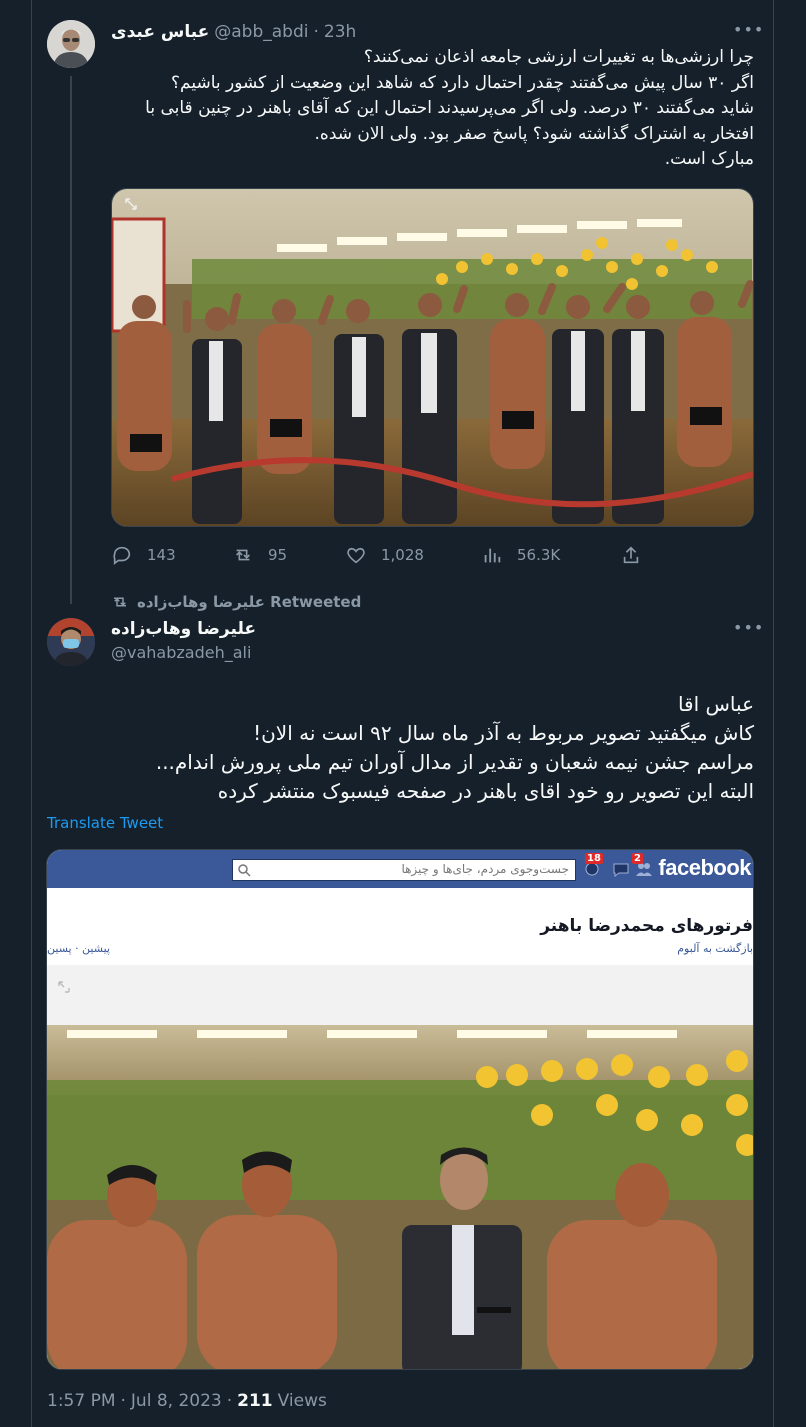 Image resolution: width=806 pixels, height=1427 pixels. I want to click on tweet-line: عباس اقا, so click(715, 704).